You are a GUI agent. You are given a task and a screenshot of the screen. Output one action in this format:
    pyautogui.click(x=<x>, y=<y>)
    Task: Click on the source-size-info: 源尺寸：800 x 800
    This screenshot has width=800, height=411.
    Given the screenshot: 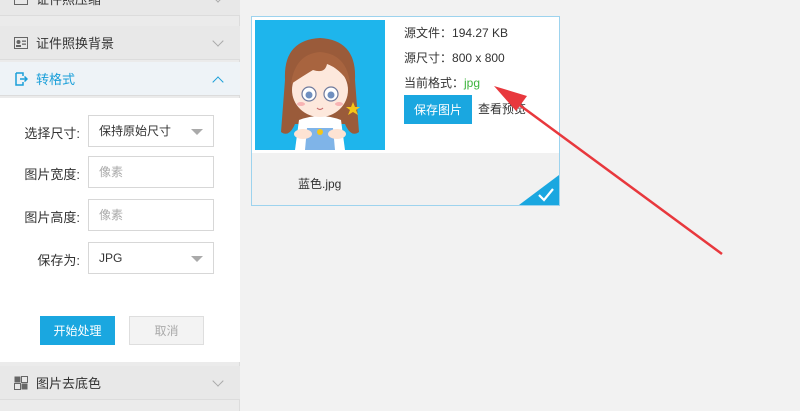 What is the action you would take?
    pyautogui.click(x=454, y=57)
    